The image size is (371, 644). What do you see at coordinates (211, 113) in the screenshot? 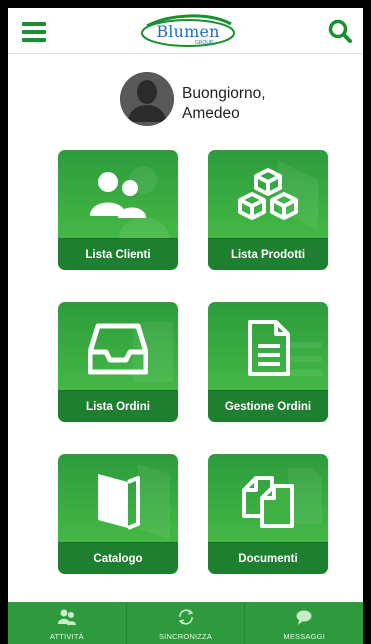
I see `user-name: Amedeo` at bounding box center [211, 113].